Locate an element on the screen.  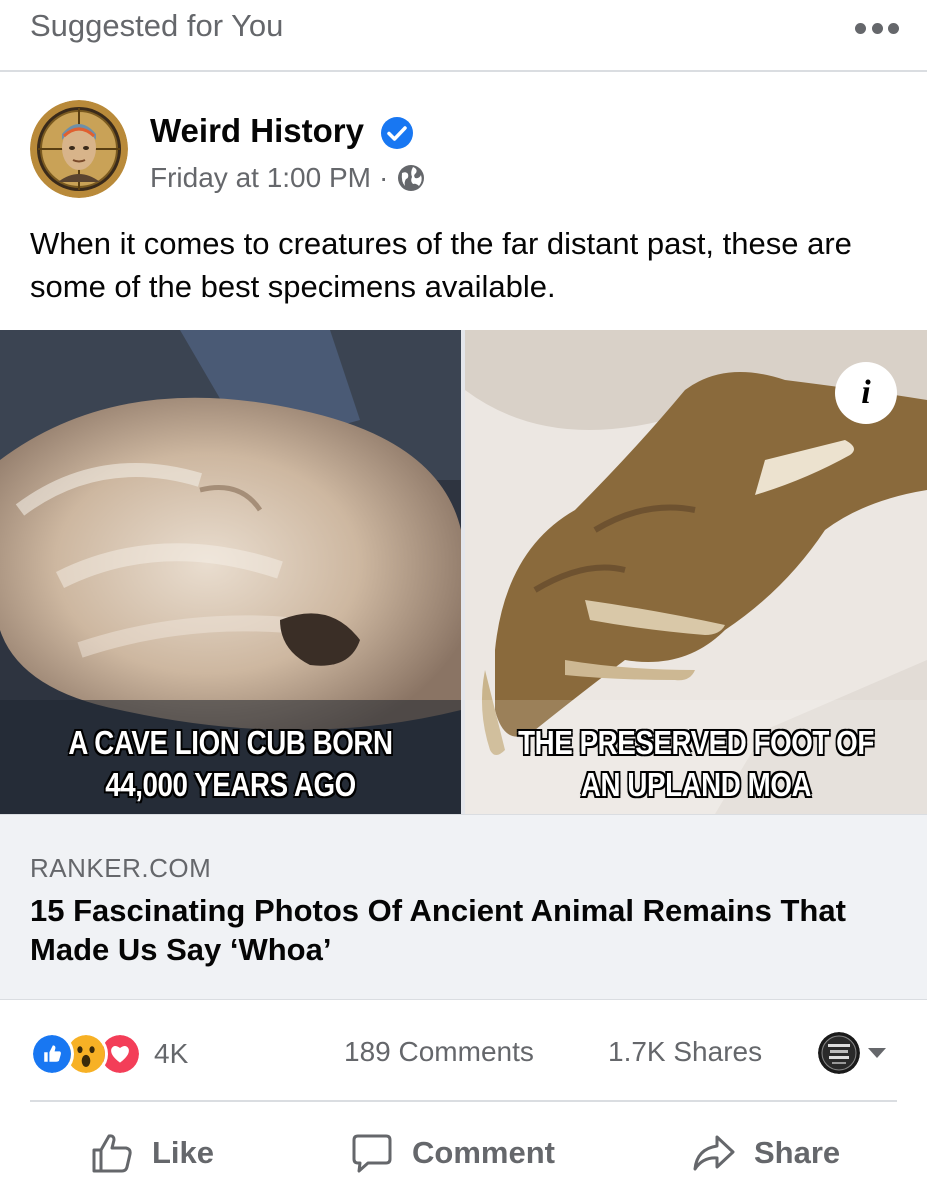
like-reaction-icon is located at coordinates (52, 1054).